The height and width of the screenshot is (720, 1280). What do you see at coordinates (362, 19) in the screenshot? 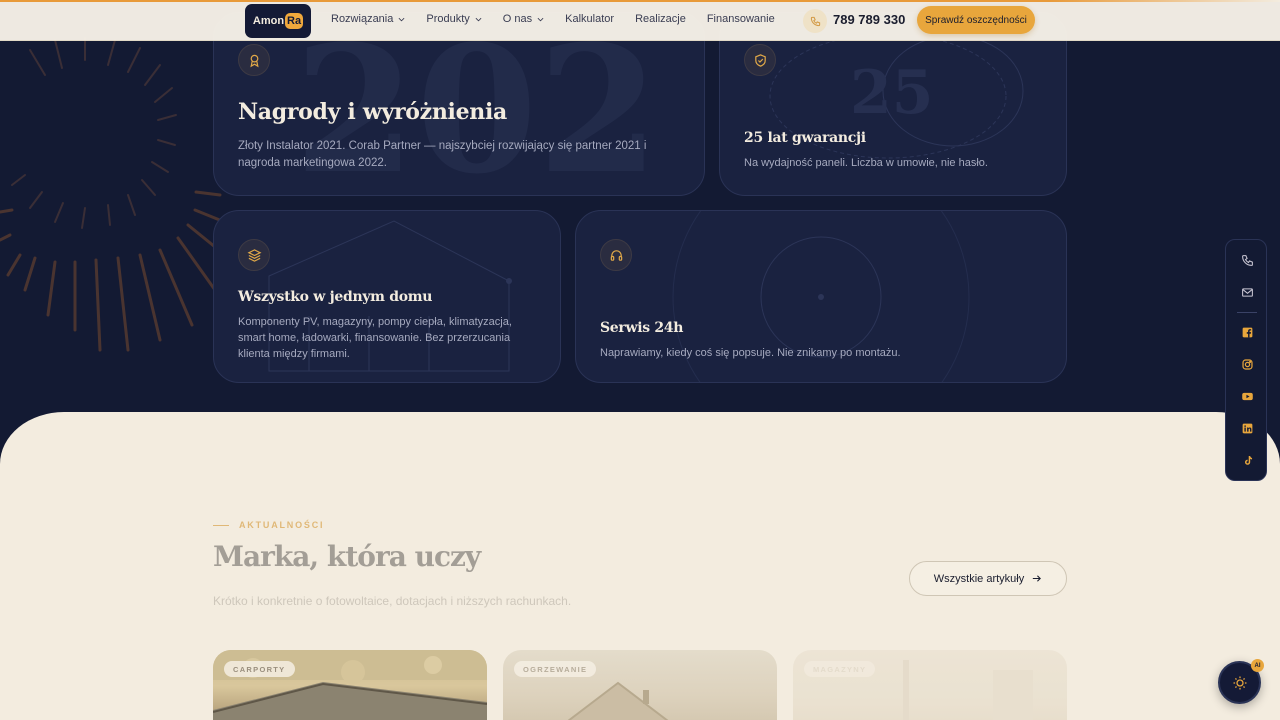
I see `nav-label: Rozwiązania` at bounding box center [362, 19].